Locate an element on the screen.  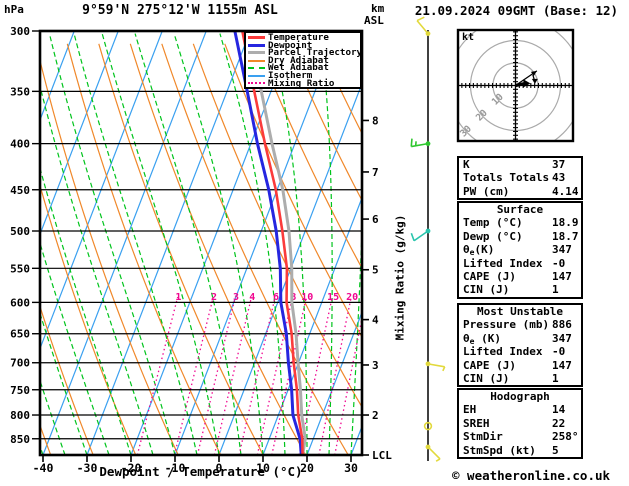
hodograph-unit-label: kt is located at coordinates (468, 37).